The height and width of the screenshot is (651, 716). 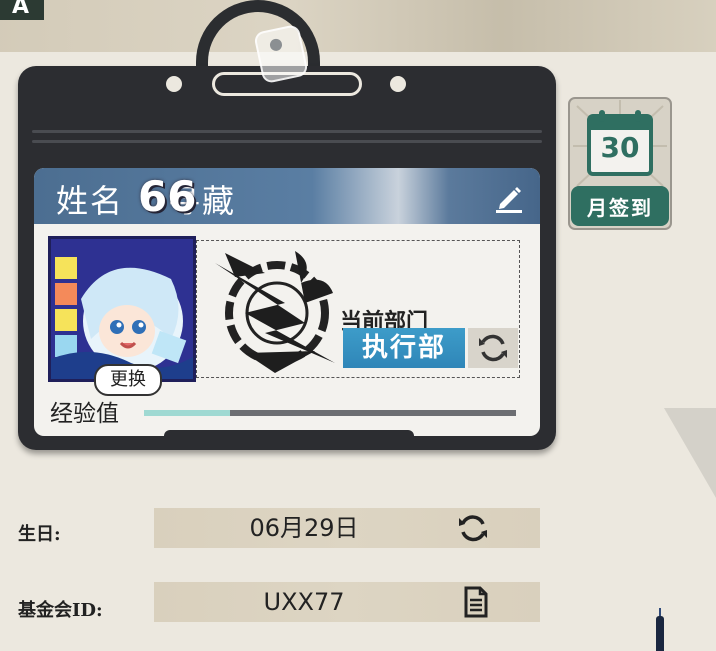 I want to click on birthday-label: 生日:, so click(x=39, y=534).